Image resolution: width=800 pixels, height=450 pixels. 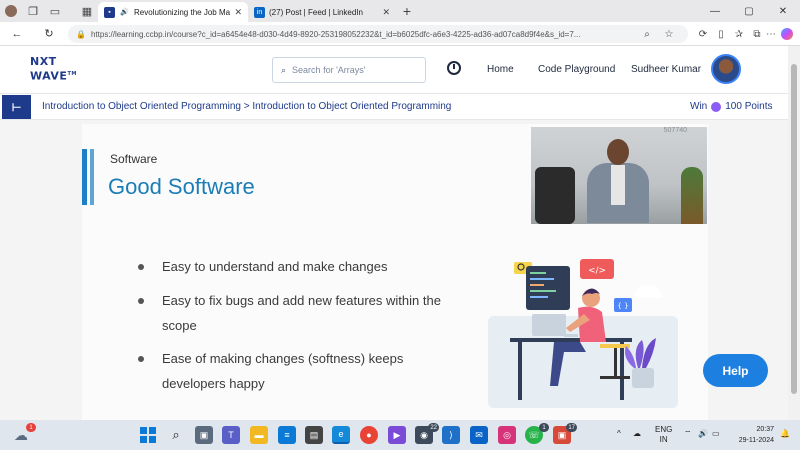 I want to click on user-avatar, so click(x=726, y=69).